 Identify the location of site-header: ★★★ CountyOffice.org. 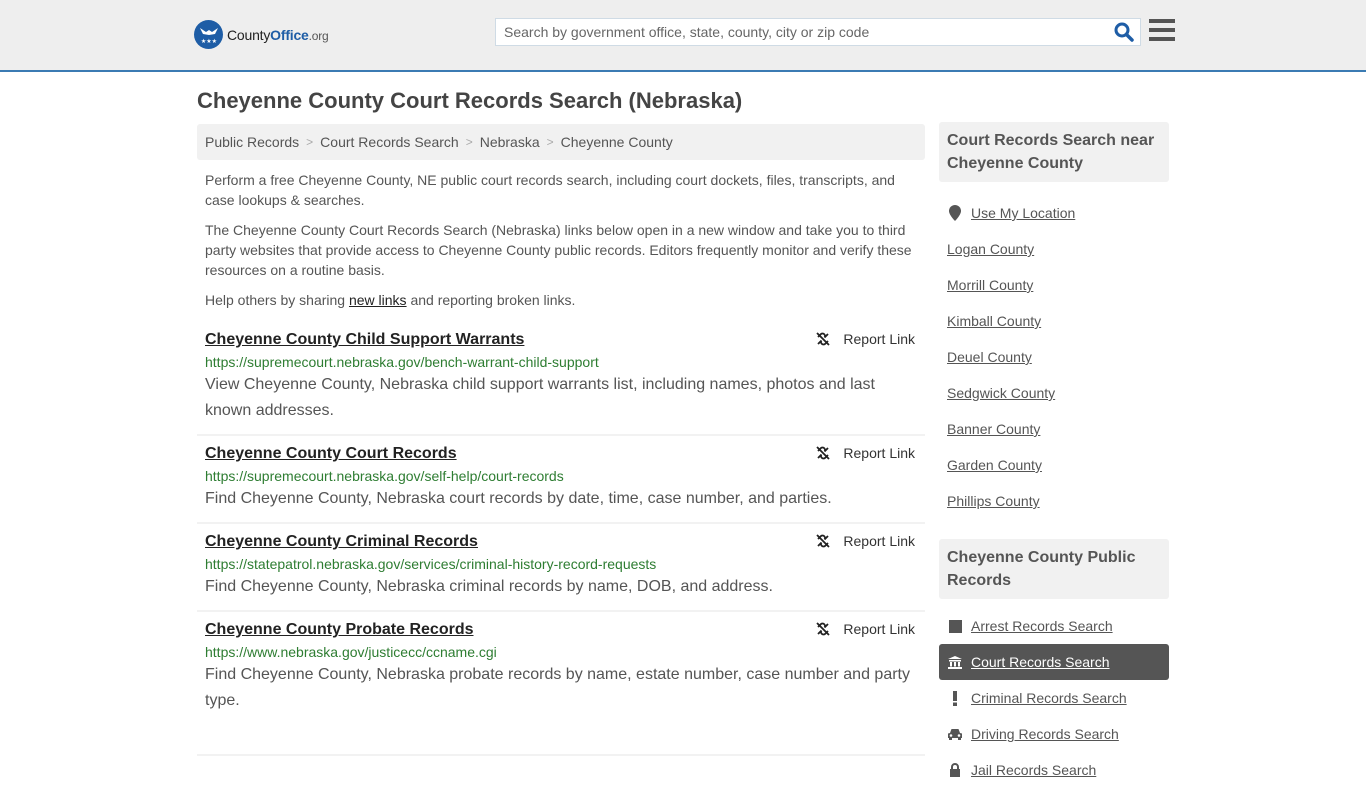
(683, 36).